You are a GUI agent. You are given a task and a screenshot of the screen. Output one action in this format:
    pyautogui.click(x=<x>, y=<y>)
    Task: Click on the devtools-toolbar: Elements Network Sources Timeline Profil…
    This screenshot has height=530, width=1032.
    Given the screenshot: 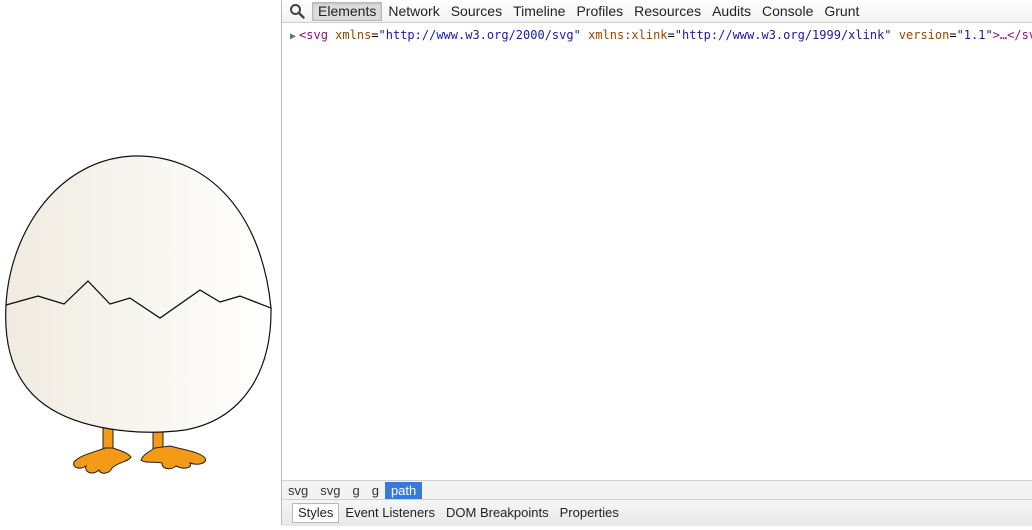 What is the action you would take?
    pyautogui.click(x=657, y=11)
    